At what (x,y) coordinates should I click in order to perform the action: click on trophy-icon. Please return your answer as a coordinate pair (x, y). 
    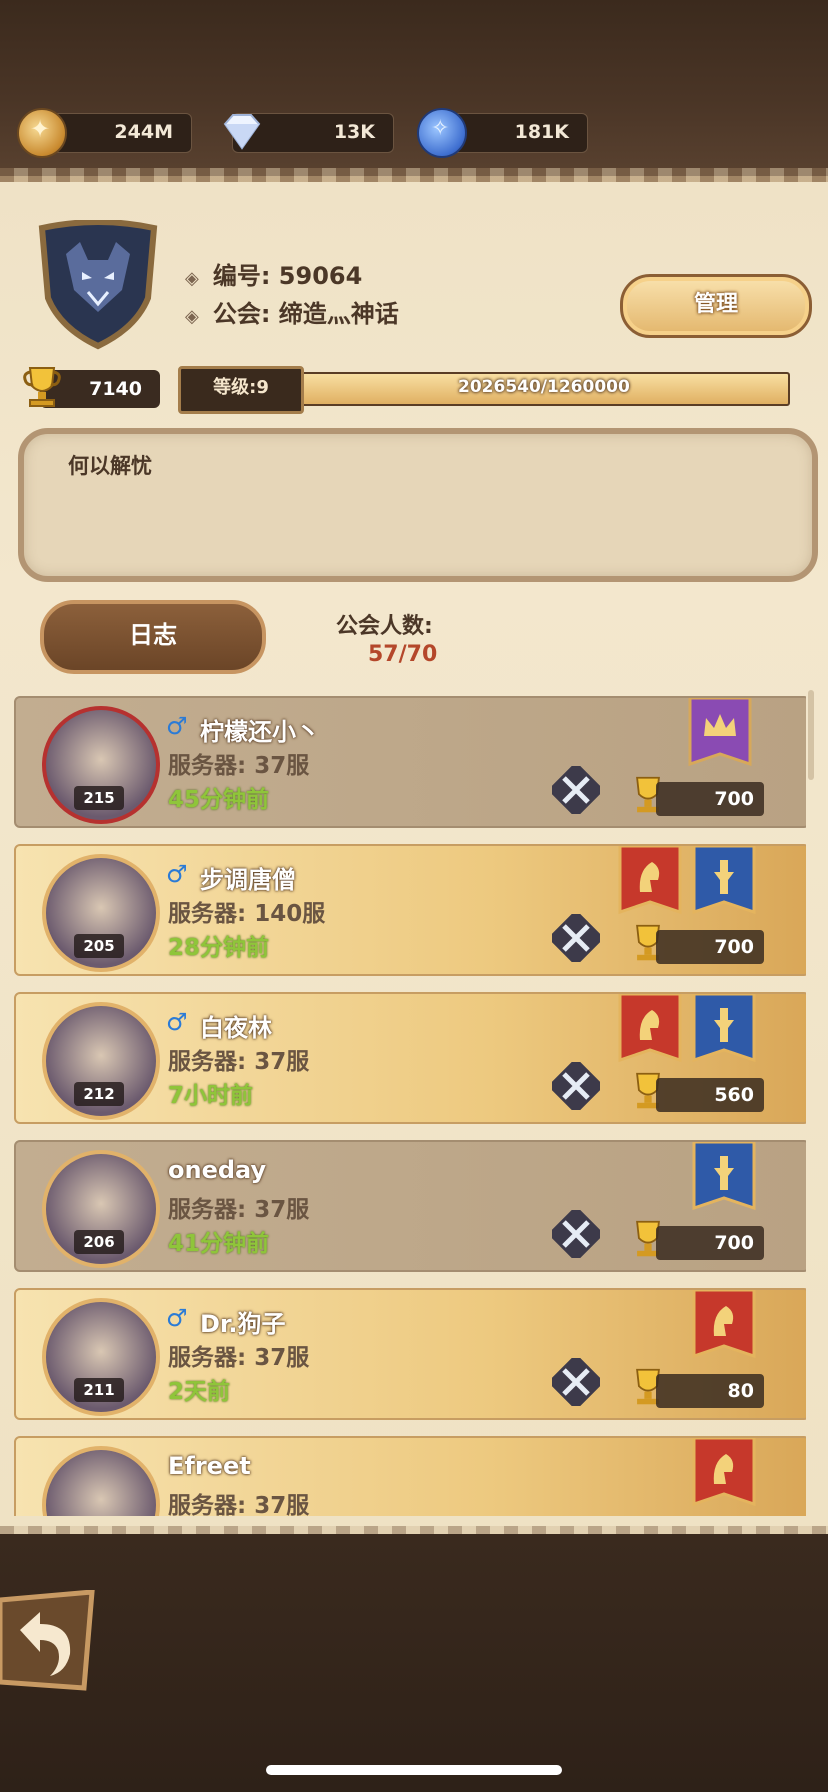
    Looking at the image, I should click on (42, 387).